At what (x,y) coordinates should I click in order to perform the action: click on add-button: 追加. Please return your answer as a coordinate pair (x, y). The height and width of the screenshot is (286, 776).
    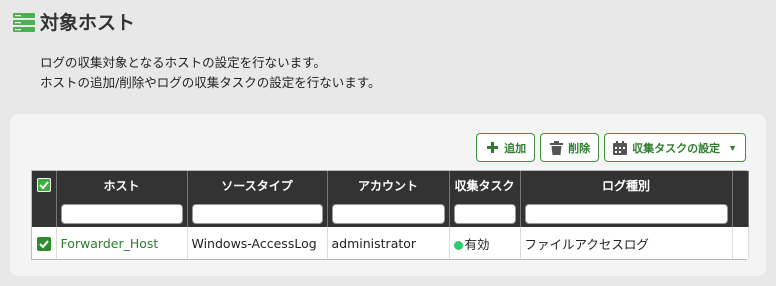
    Looking at the image, I should click on (506, 147).